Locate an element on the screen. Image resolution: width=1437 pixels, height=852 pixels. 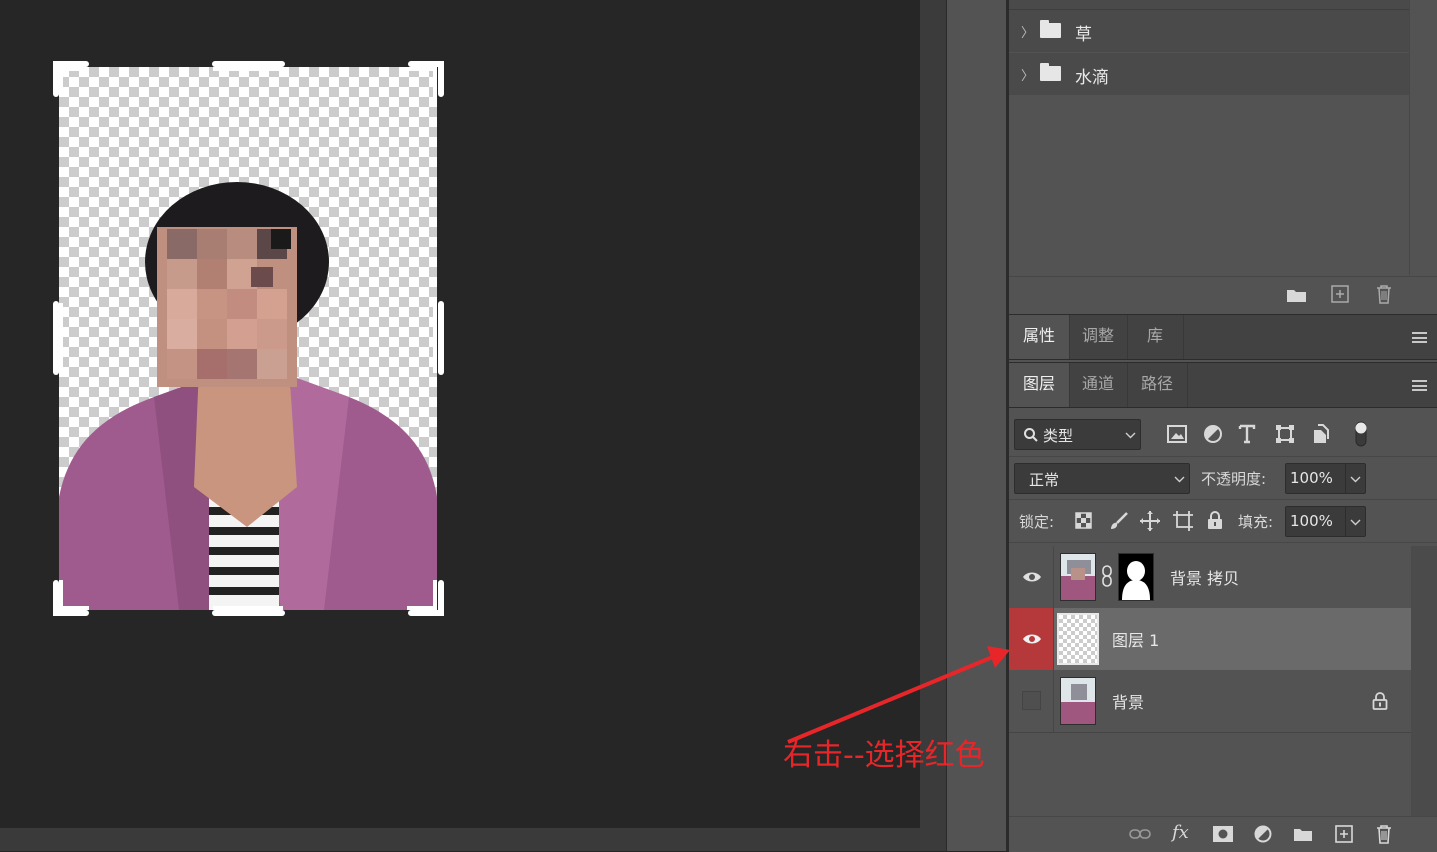
layer-name: 背景 is located at coordinates (1128, 701).